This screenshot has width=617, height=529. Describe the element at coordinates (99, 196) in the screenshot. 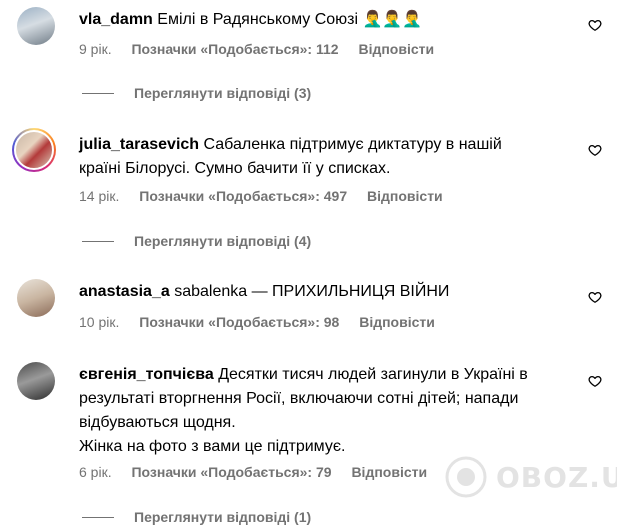

I see `timestamp: 14 рік.` at that location.